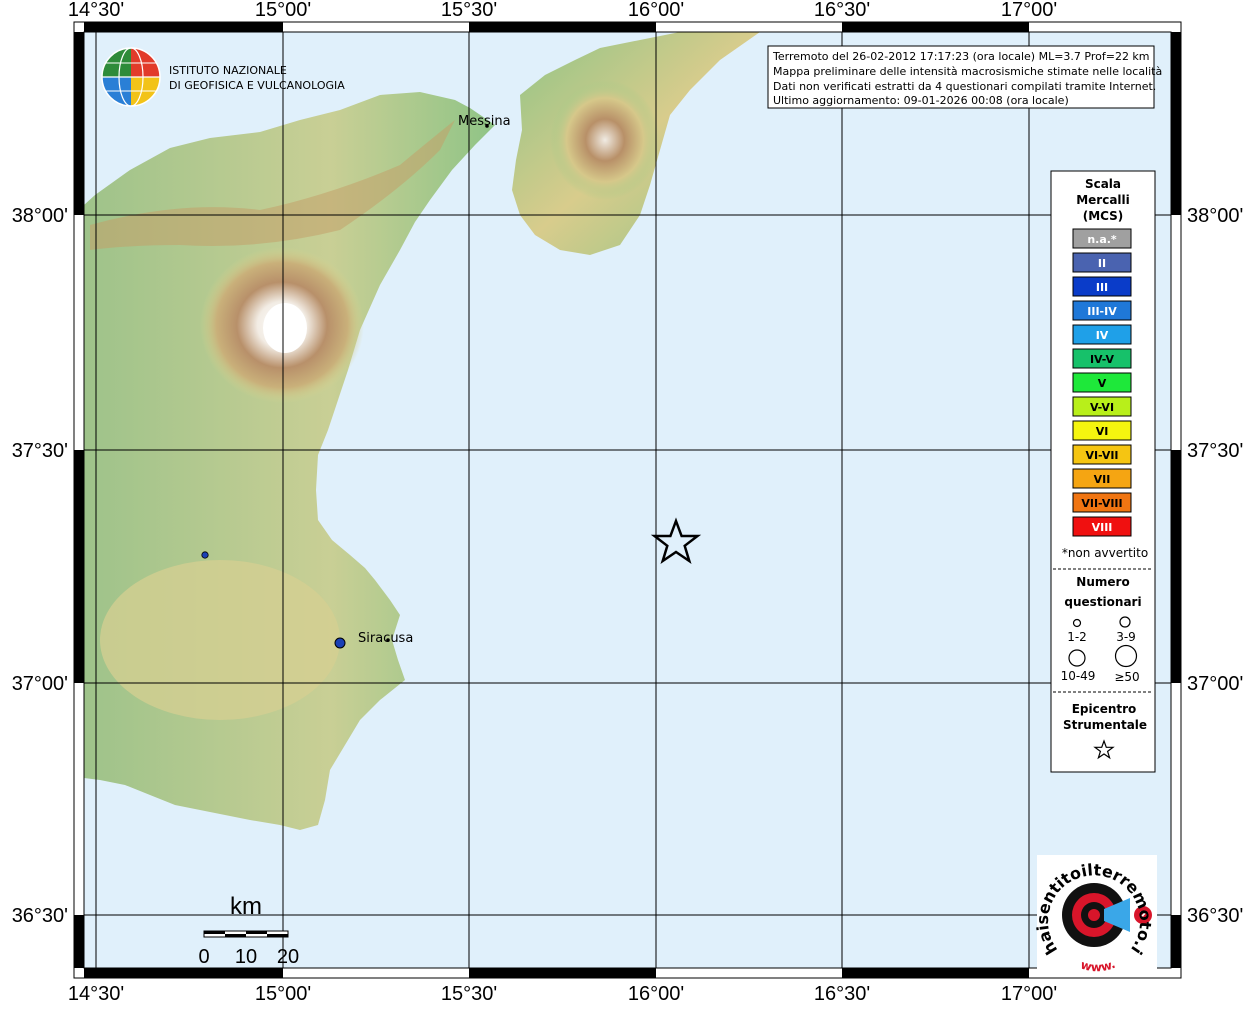  I want to click on legend-swatch-label: n.a.*, so click(1102, 239).